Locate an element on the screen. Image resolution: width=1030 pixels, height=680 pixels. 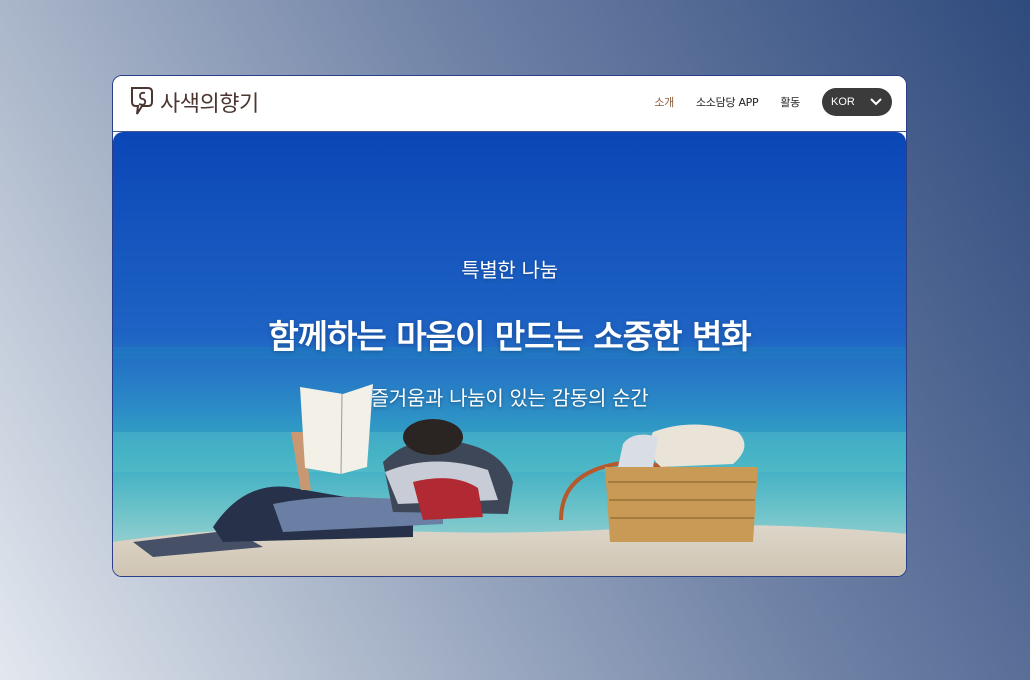
hero-headline: 함께하는 마음이 만드는 소중한 변화 is located at coordinates (509, 336).